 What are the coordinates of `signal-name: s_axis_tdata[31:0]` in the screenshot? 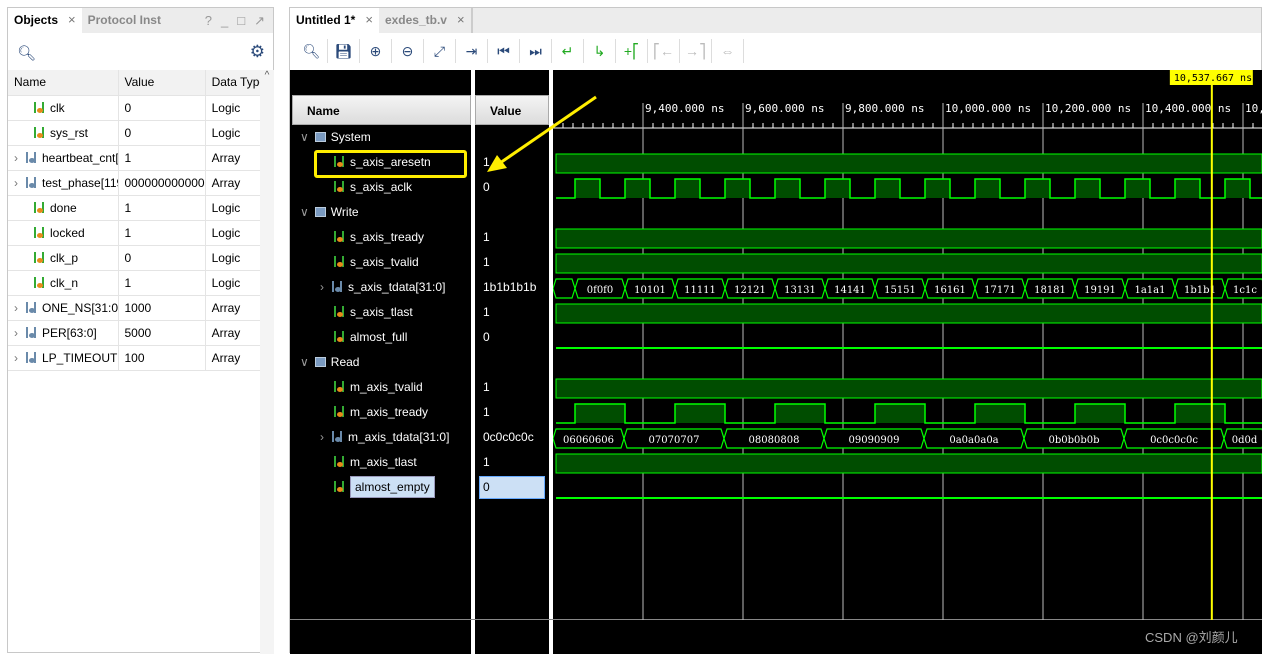 It's located at (397, 287).